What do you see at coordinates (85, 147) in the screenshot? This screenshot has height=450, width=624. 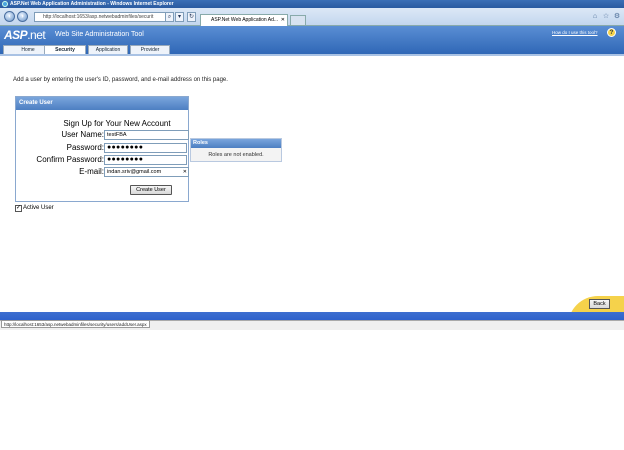 I see `password-label: Password:` at bounding box center [85, 147].